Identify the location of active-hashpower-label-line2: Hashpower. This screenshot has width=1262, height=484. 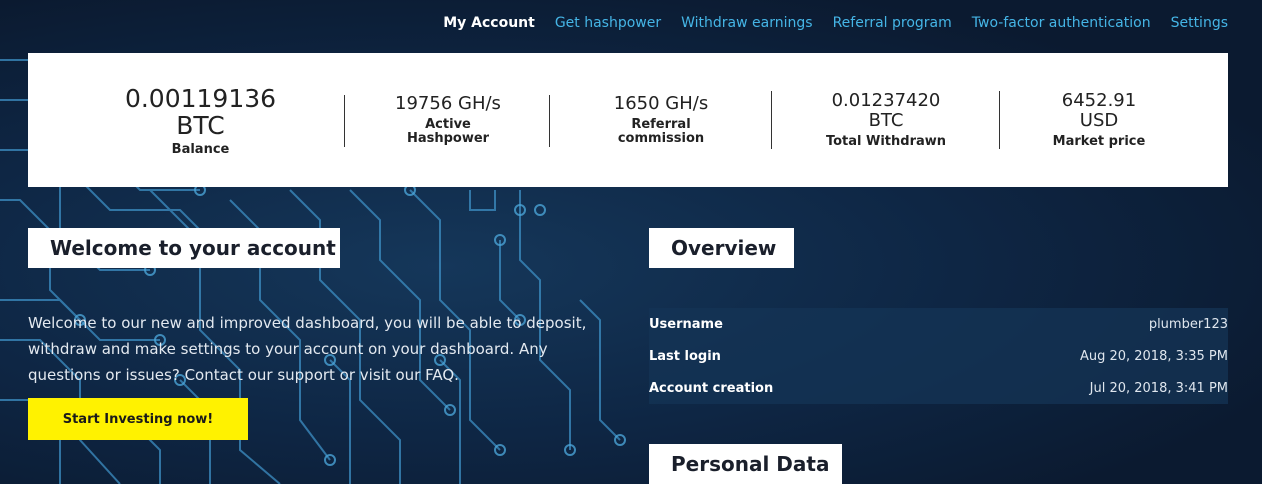
(448, 138).